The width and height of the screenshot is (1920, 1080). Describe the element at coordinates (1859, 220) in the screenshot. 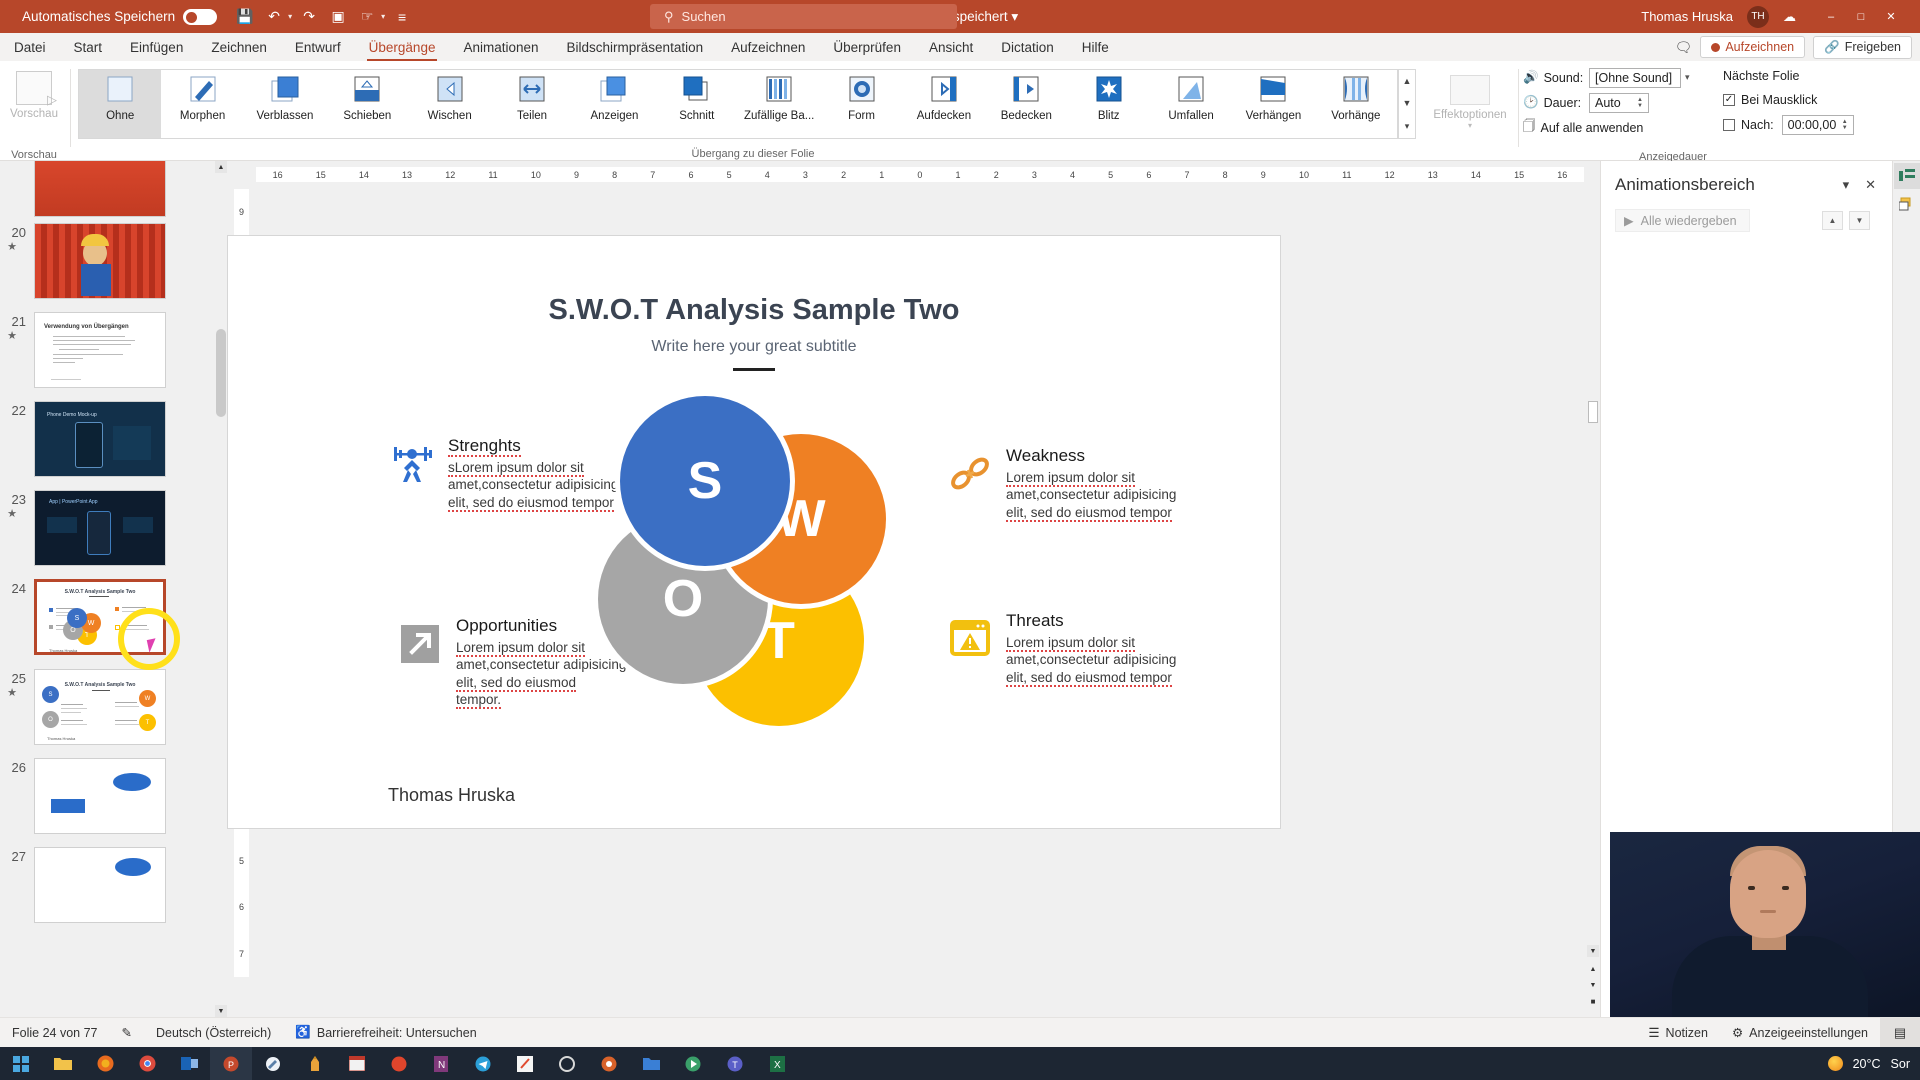

I see `move-down-button: ▼` at that location.